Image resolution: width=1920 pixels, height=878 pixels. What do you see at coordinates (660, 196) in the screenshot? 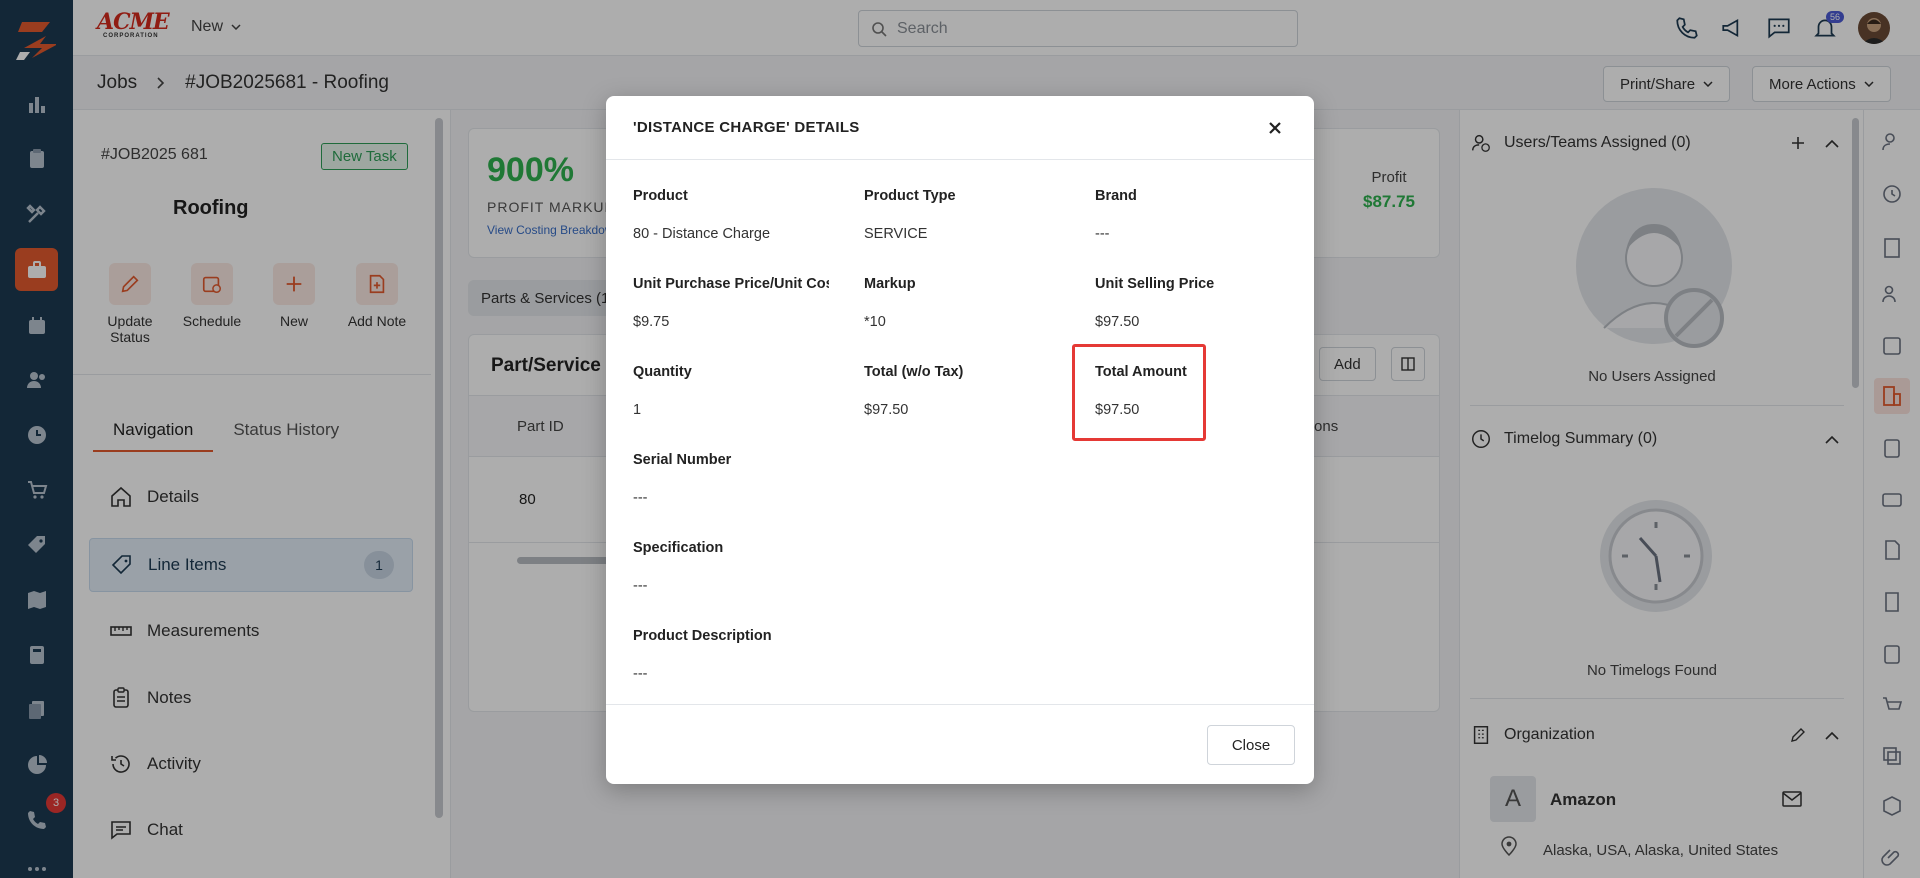
I see `field-label: Product` at bounding box center [660, 196].